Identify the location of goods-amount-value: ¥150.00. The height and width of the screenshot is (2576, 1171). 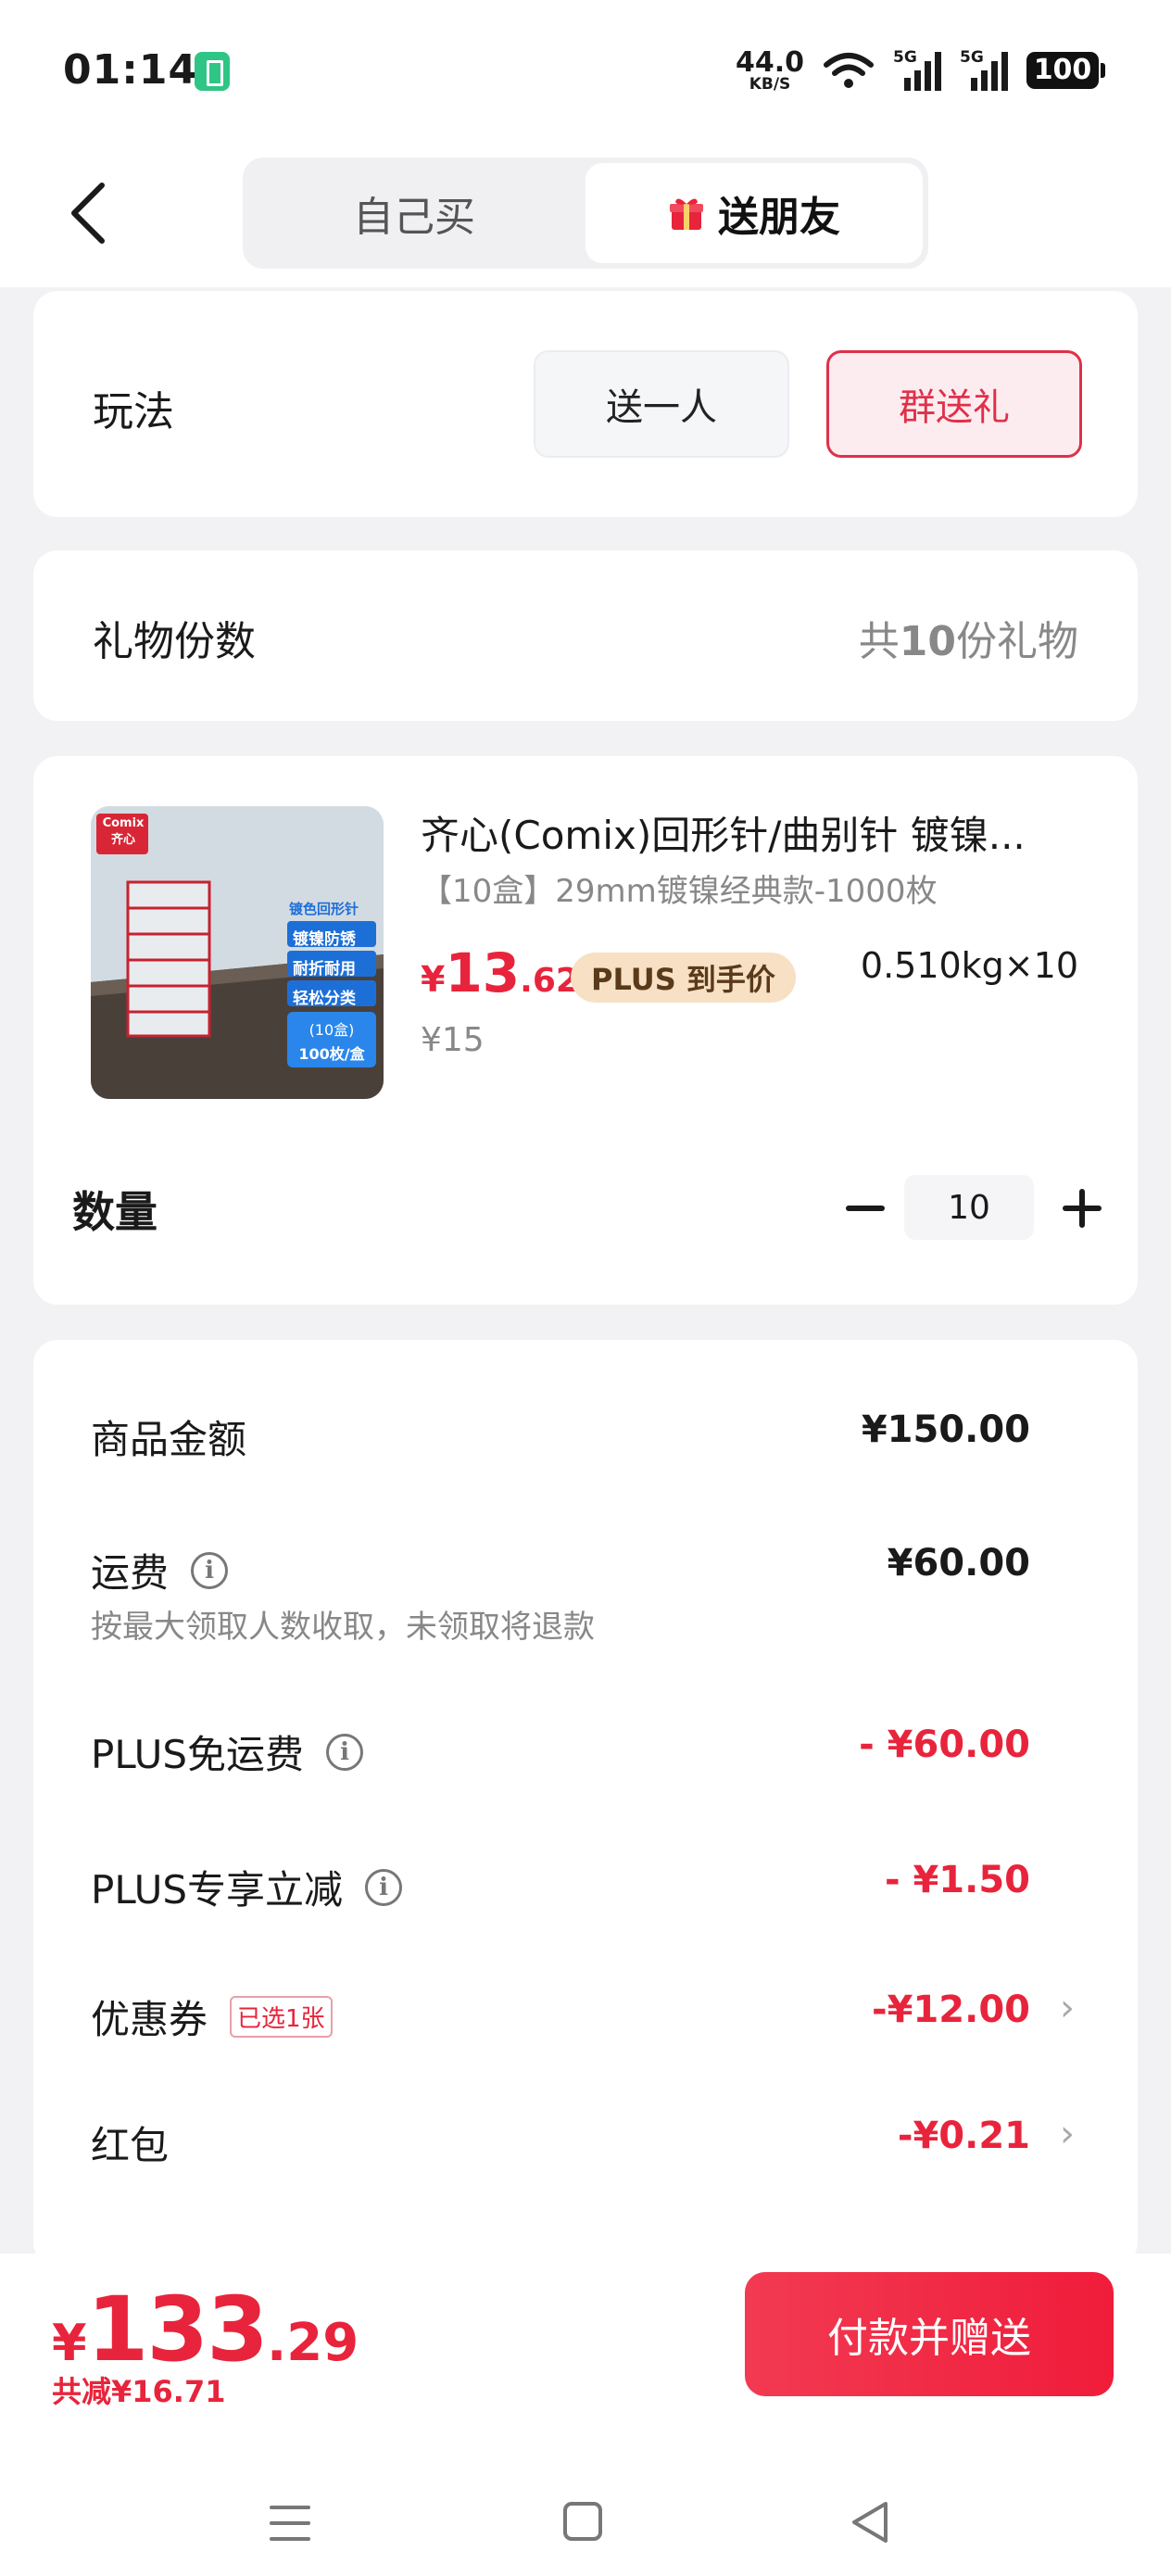
(946, 1430).